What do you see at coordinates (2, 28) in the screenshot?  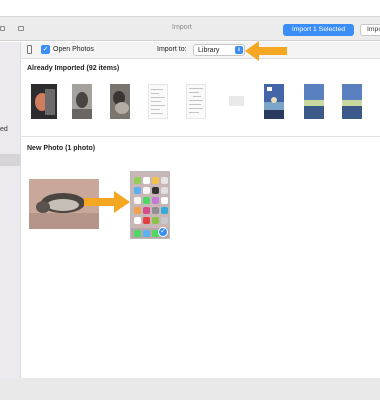 I see `view-left-icon` at bounding box center [2, 28].